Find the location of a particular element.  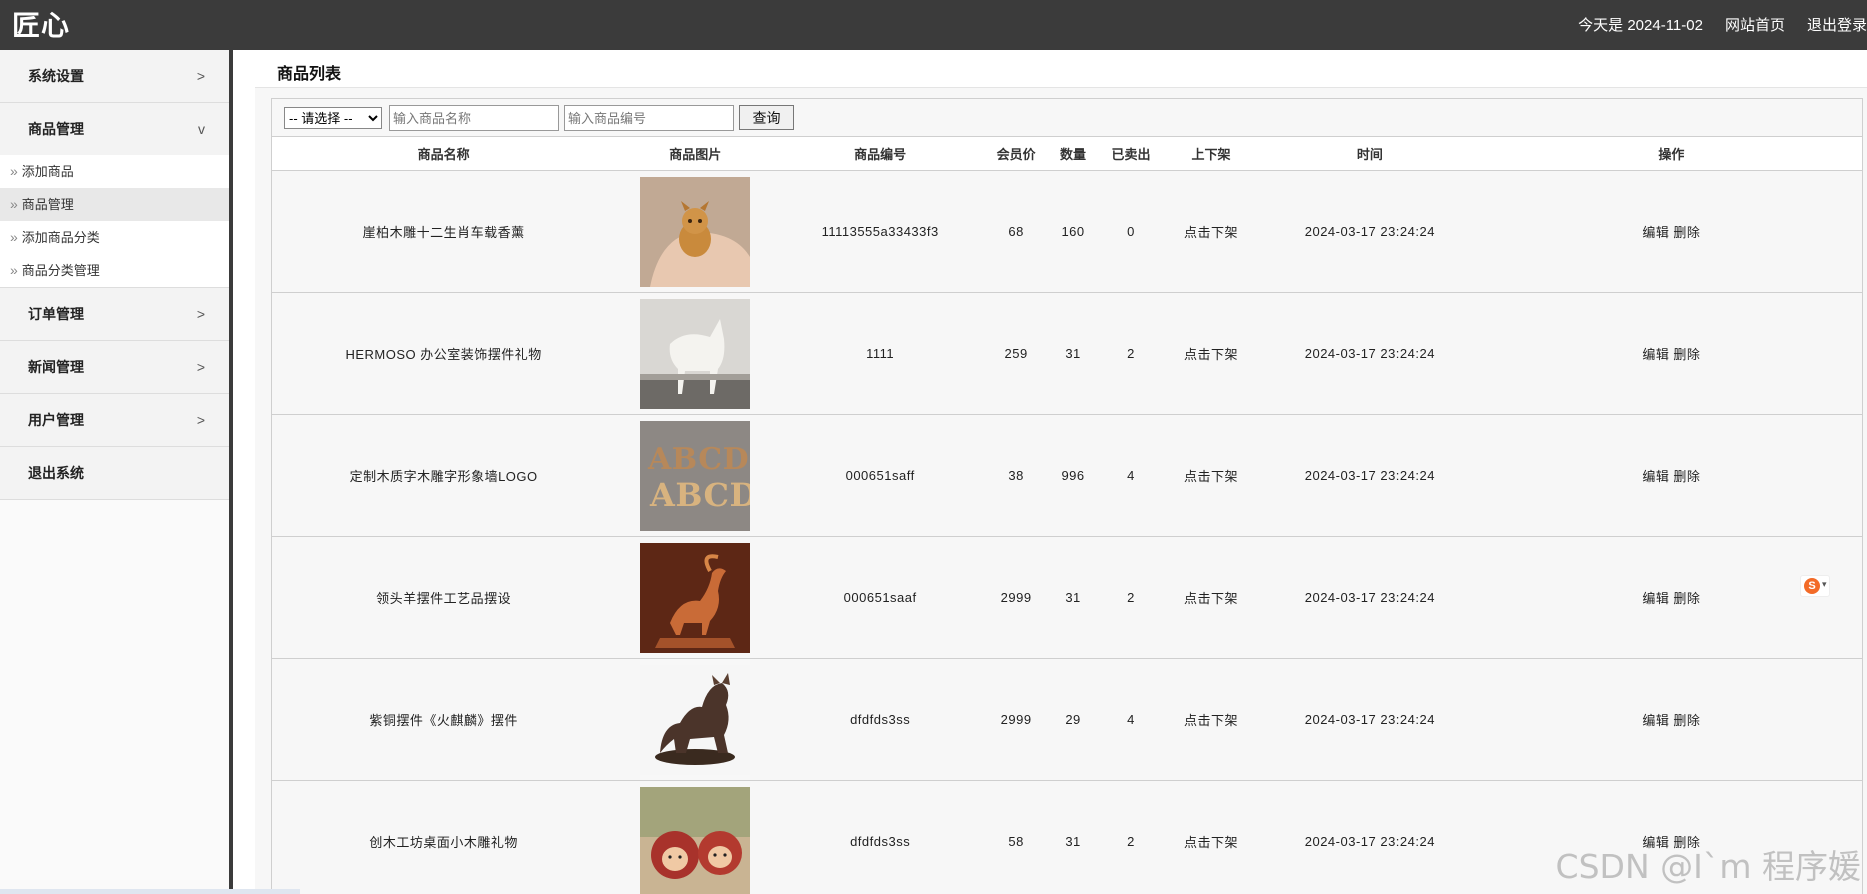

column-header: 已卖出 is located at coordinates (1131, 153).